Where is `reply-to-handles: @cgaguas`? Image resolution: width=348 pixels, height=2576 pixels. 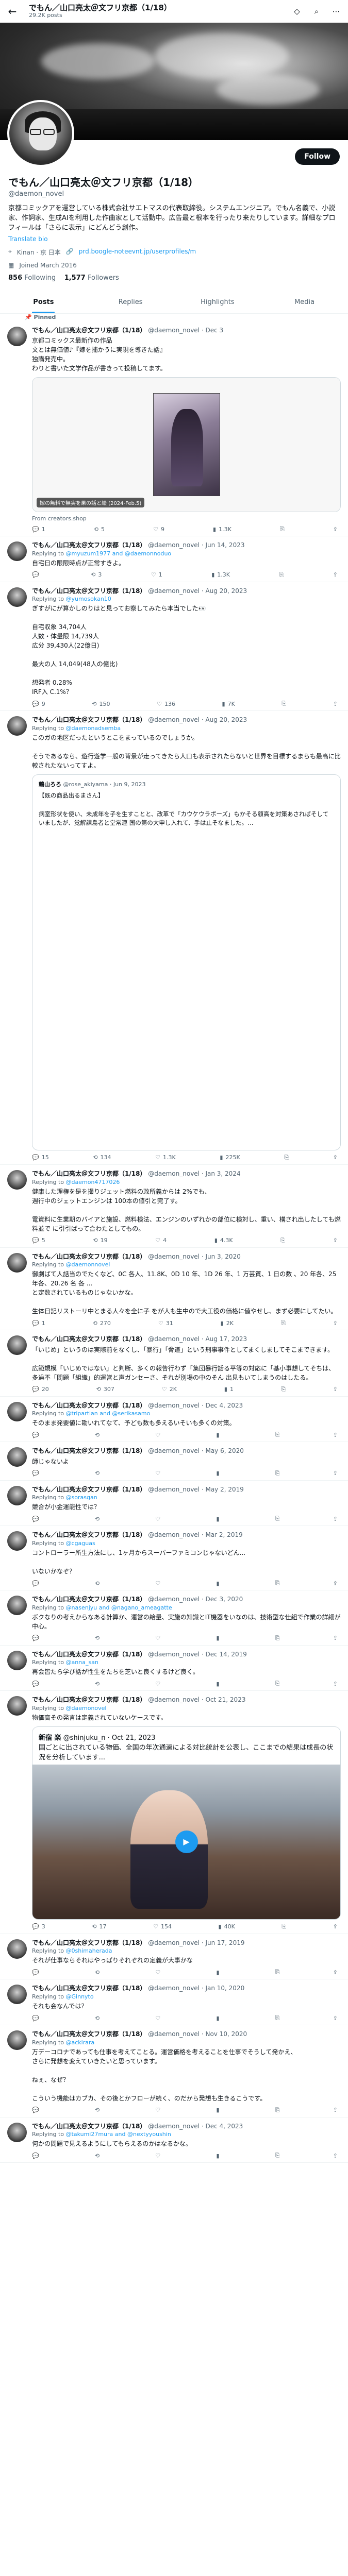
reply-to-handles: @cgaguas is located at coordinates (80, 1543).